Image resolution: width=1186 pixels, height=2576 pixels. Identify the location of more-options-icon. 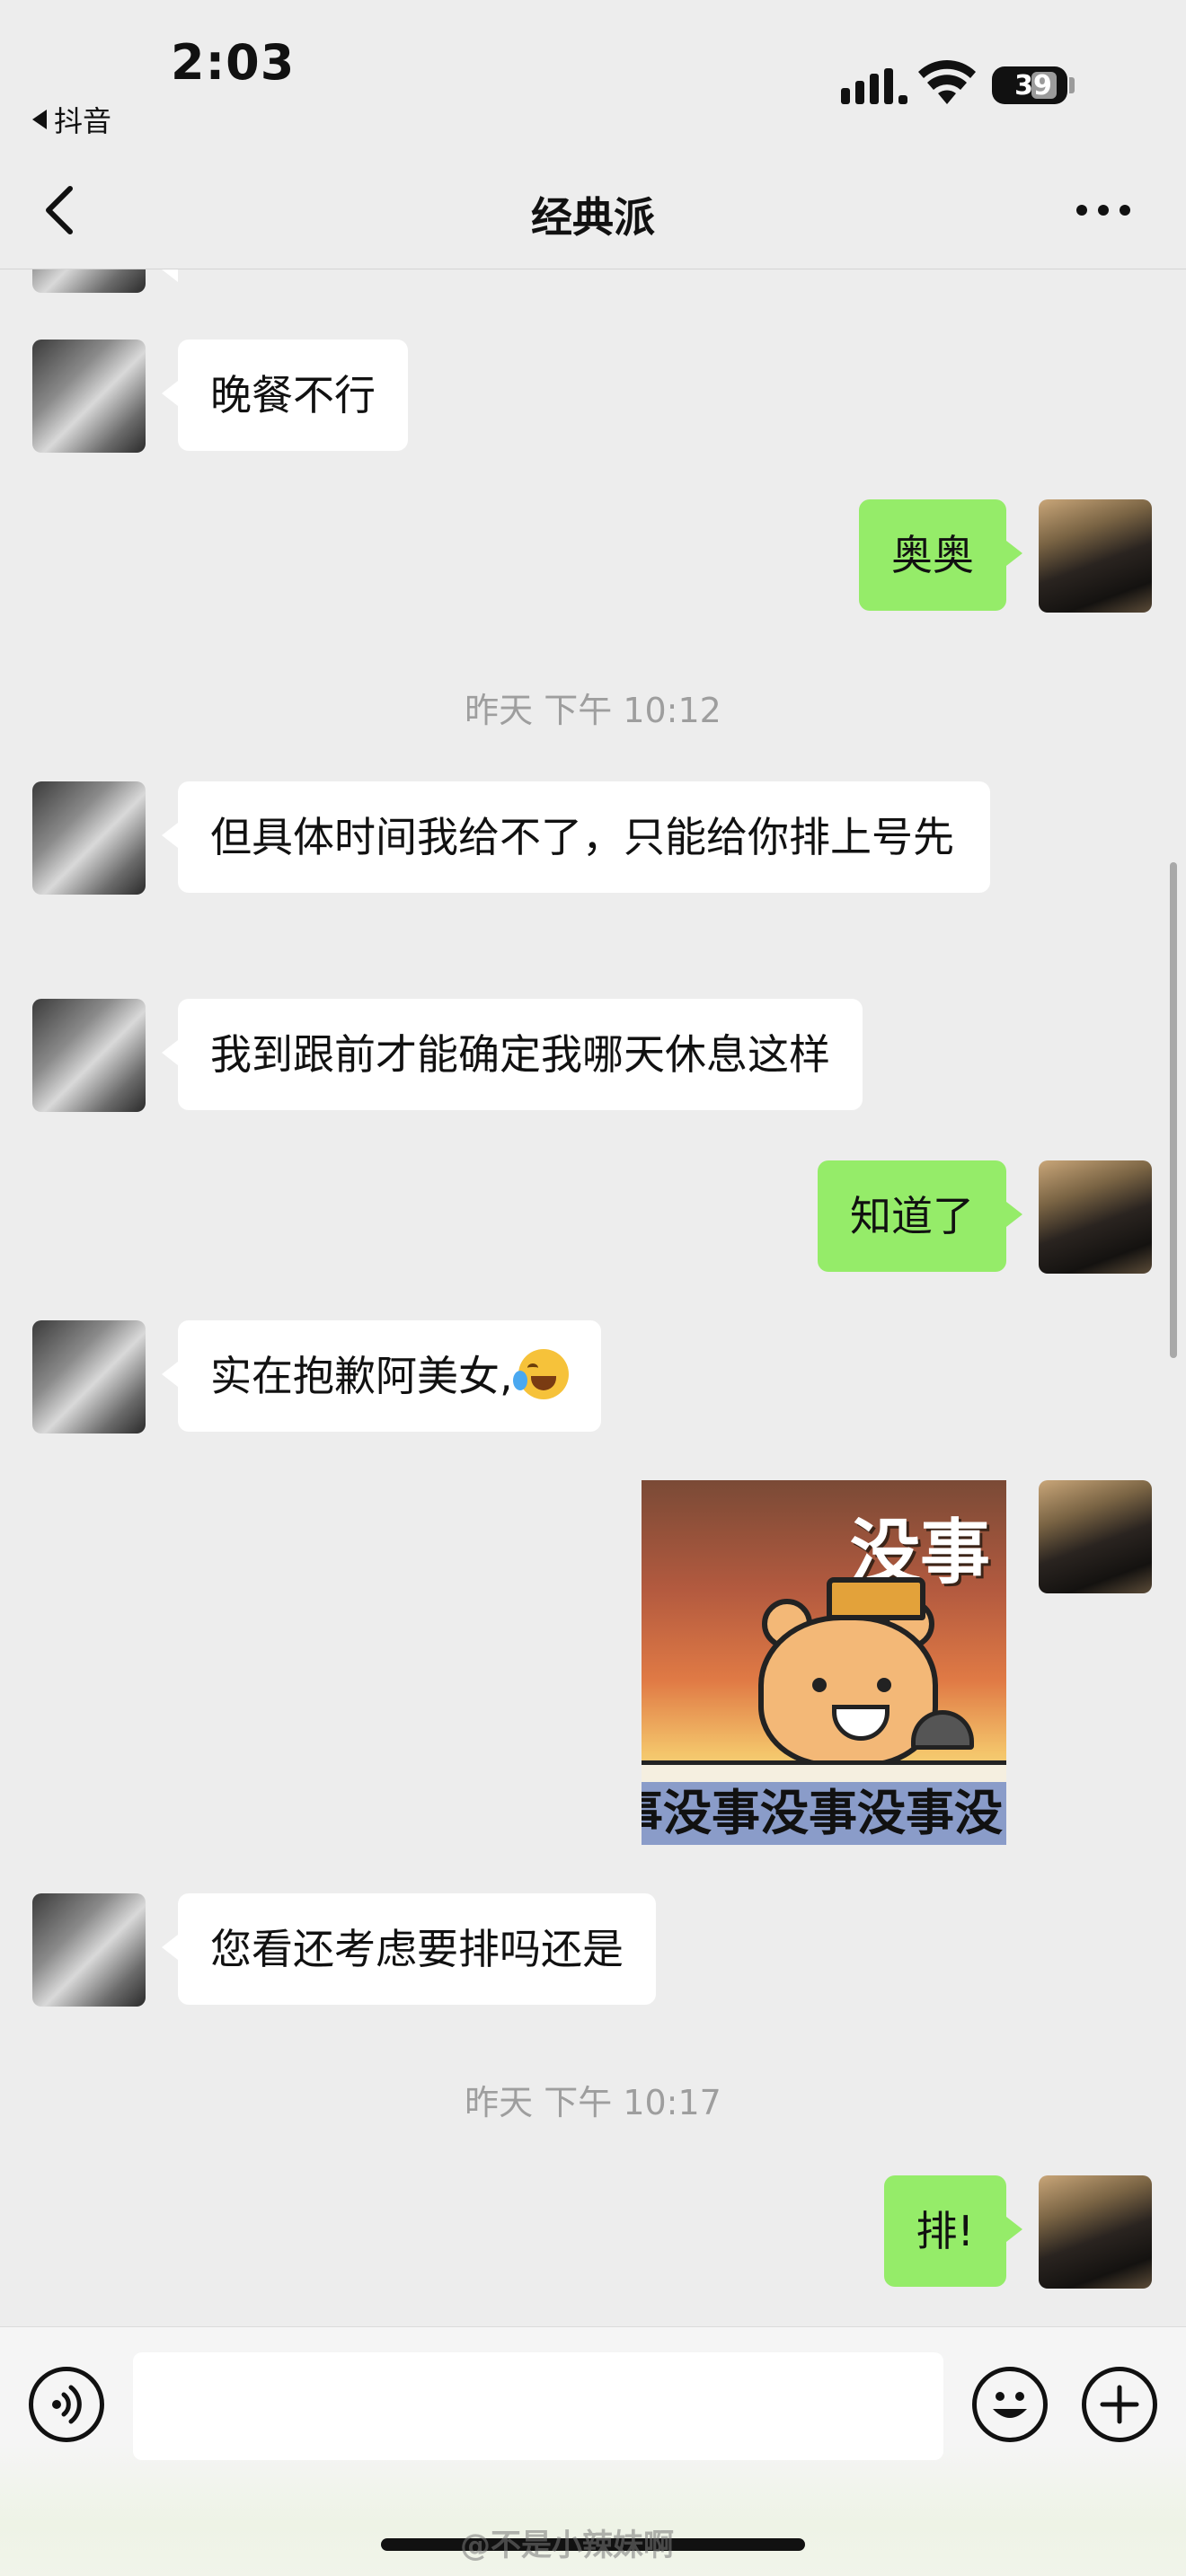
(1103, 210).